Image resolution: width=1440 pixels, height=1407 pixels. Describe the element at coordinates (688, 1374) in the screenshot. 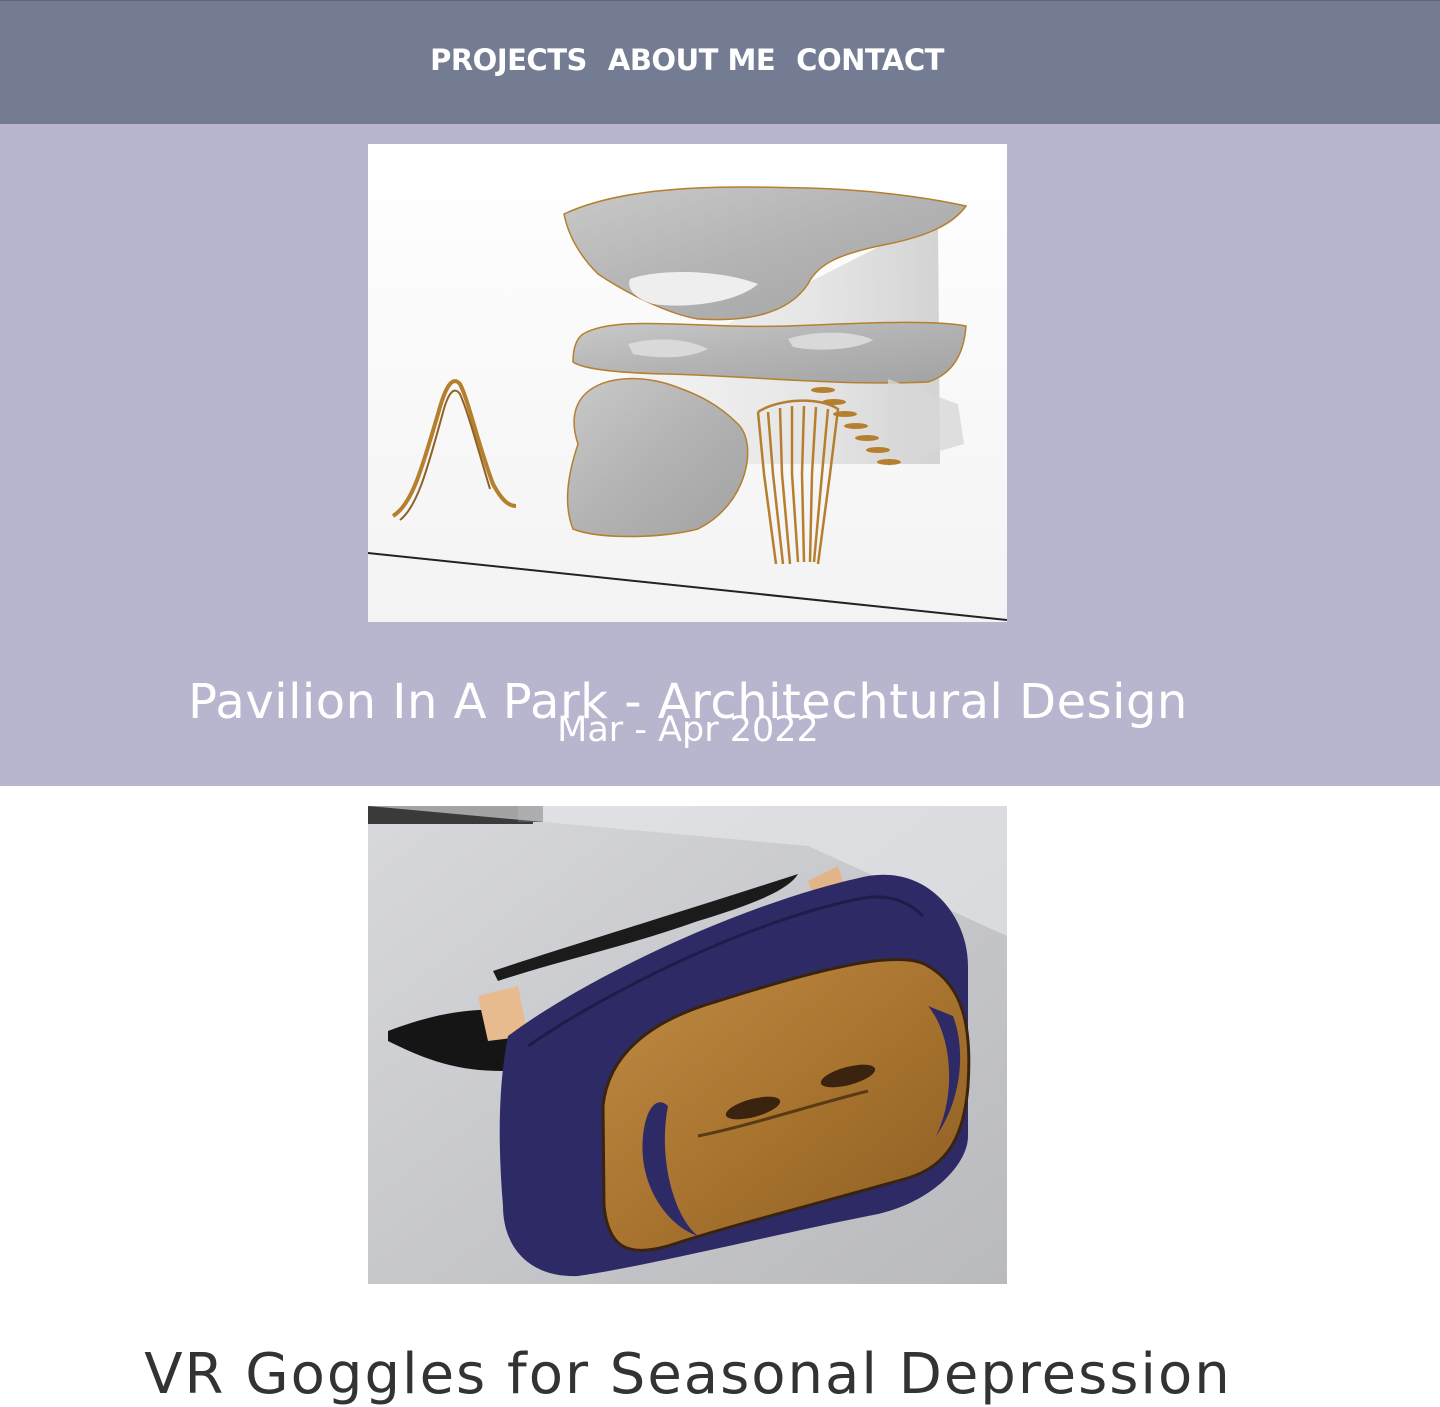

I see `project-title-vr-goggles: VR Goggles for Seasonal Depression` at that location.